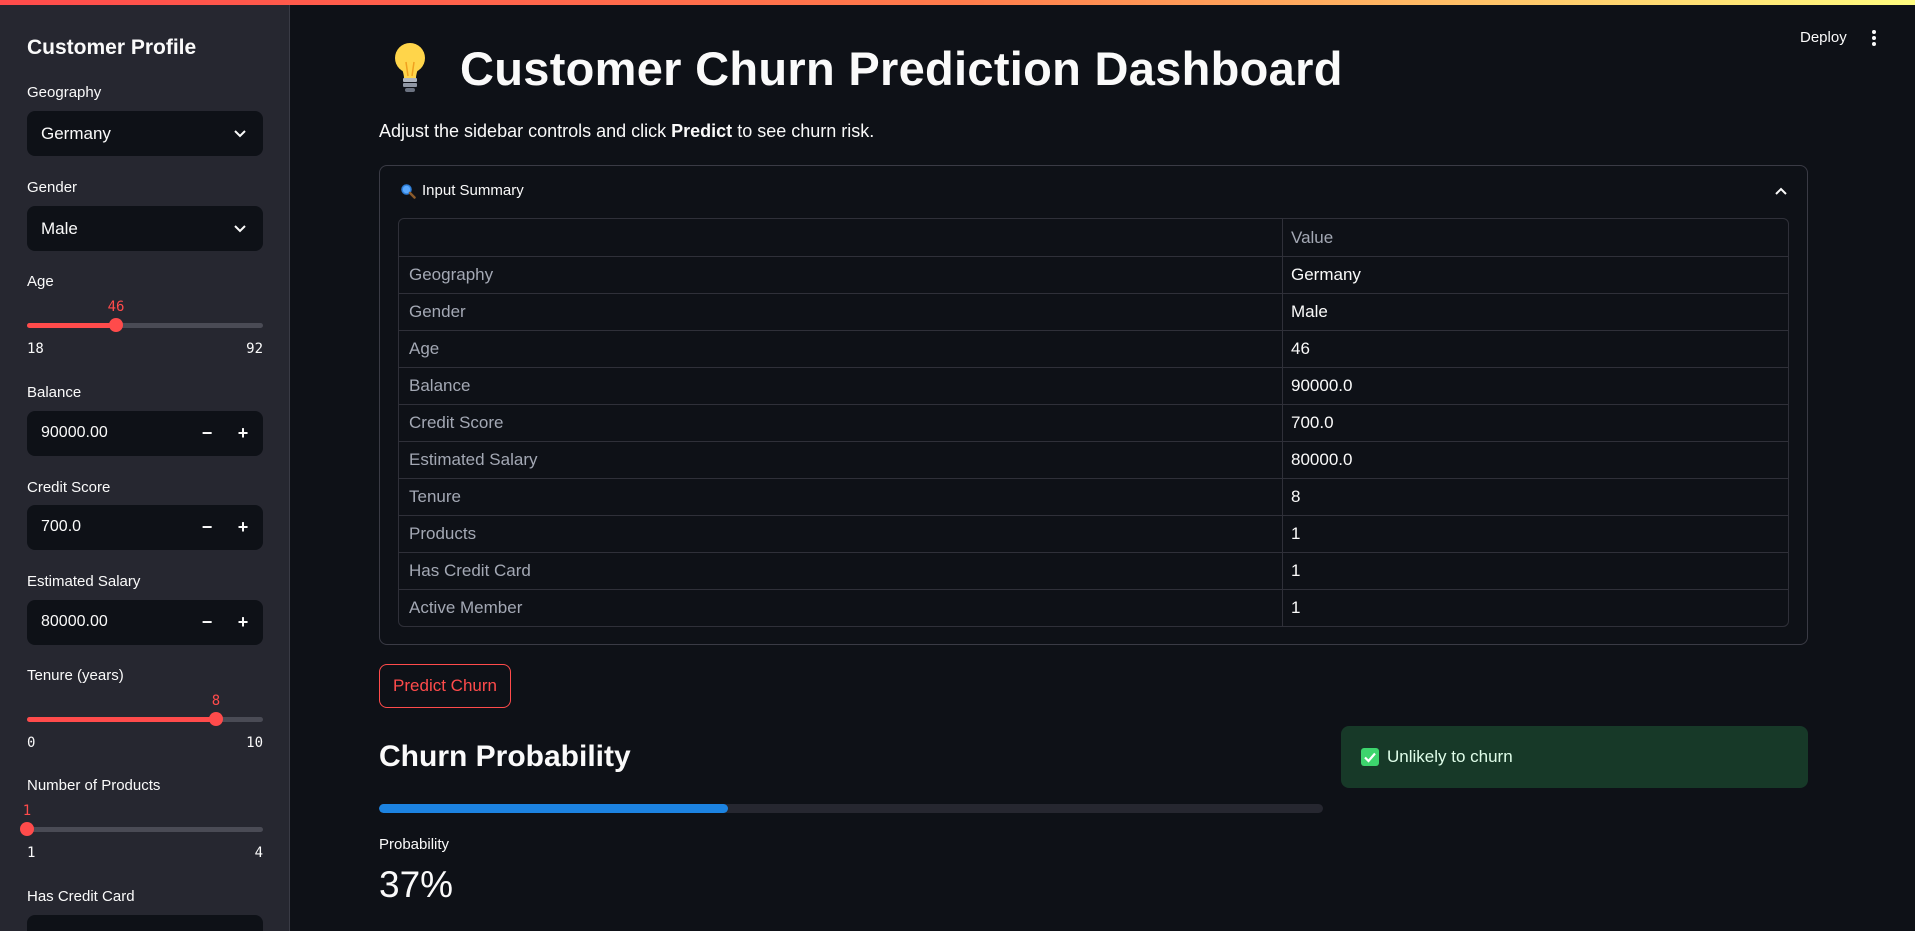 The image size is (1915, 931). What do you see at coordinates (851, 808) in the screenshot?
I see `churn-progress-bar` at bounding box center [851, 808].